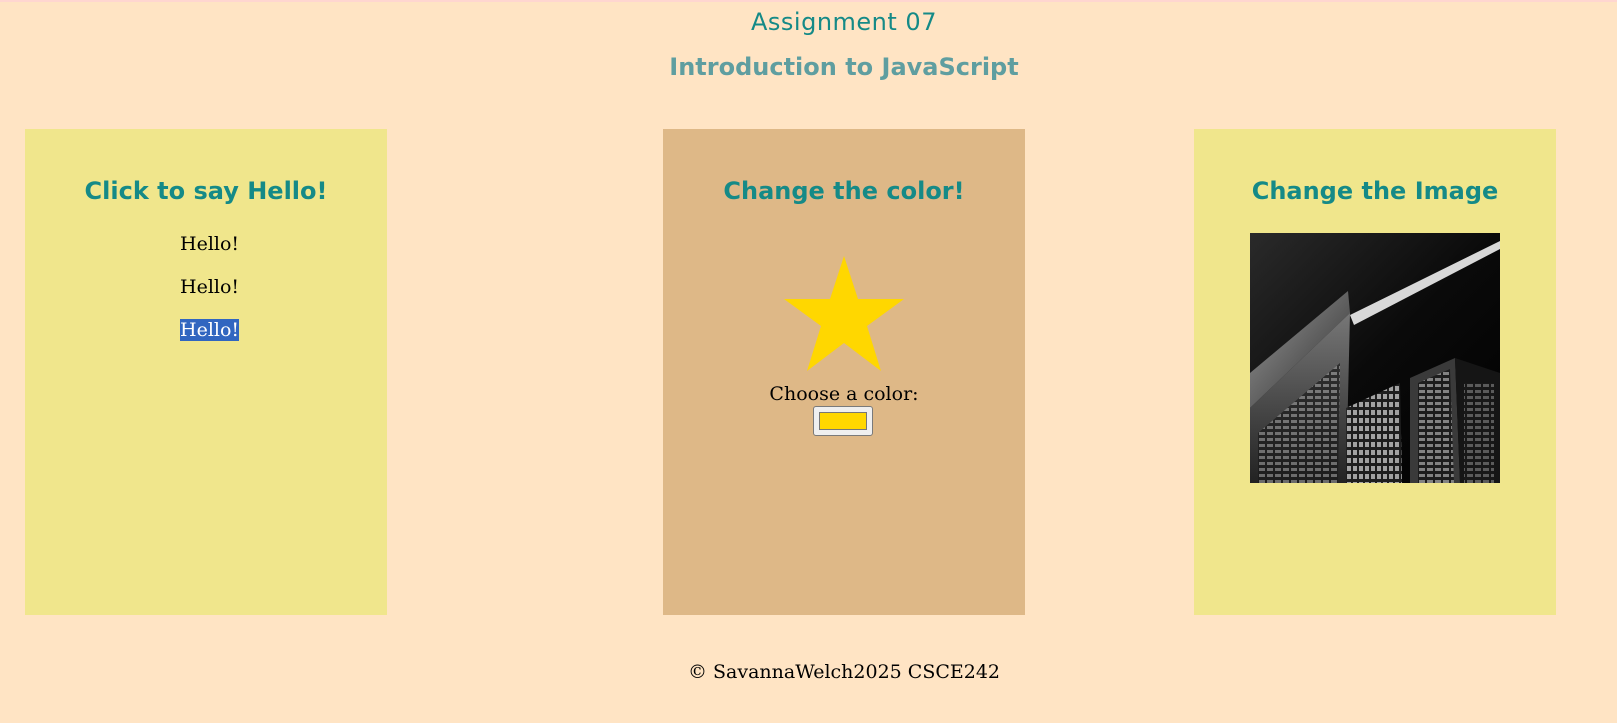 The width and height of the screenshot is (1617, 723). I want to click on hello-list: Hello! Hello! Hello!, so click(210, 297).